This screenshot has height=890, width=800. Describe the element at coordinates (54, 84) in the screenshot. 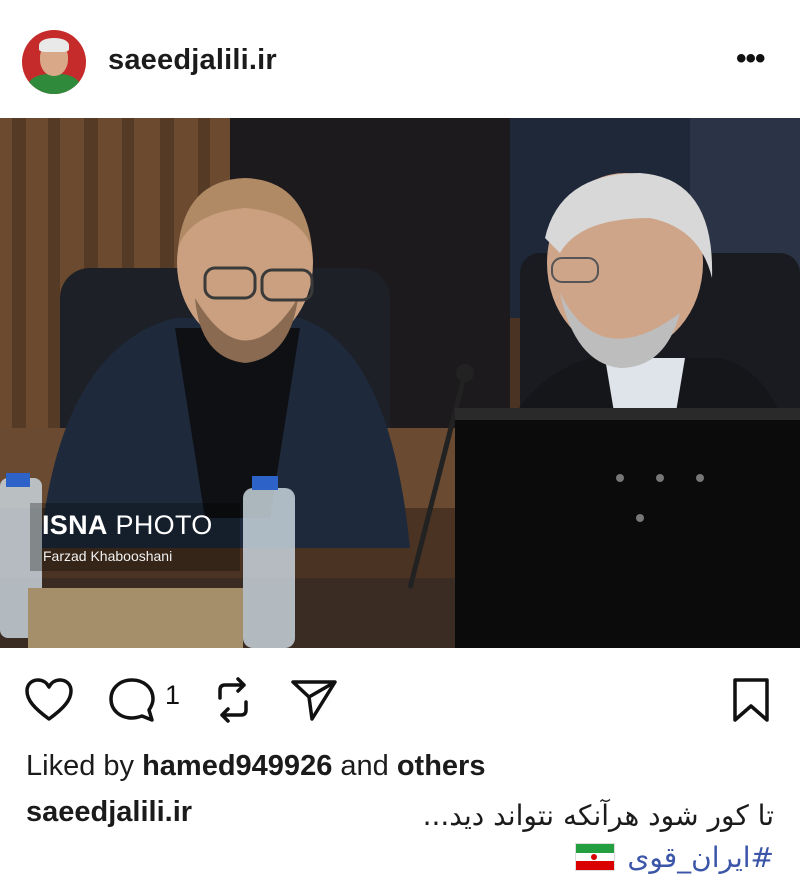

I see `avatar-shirt` at that location.